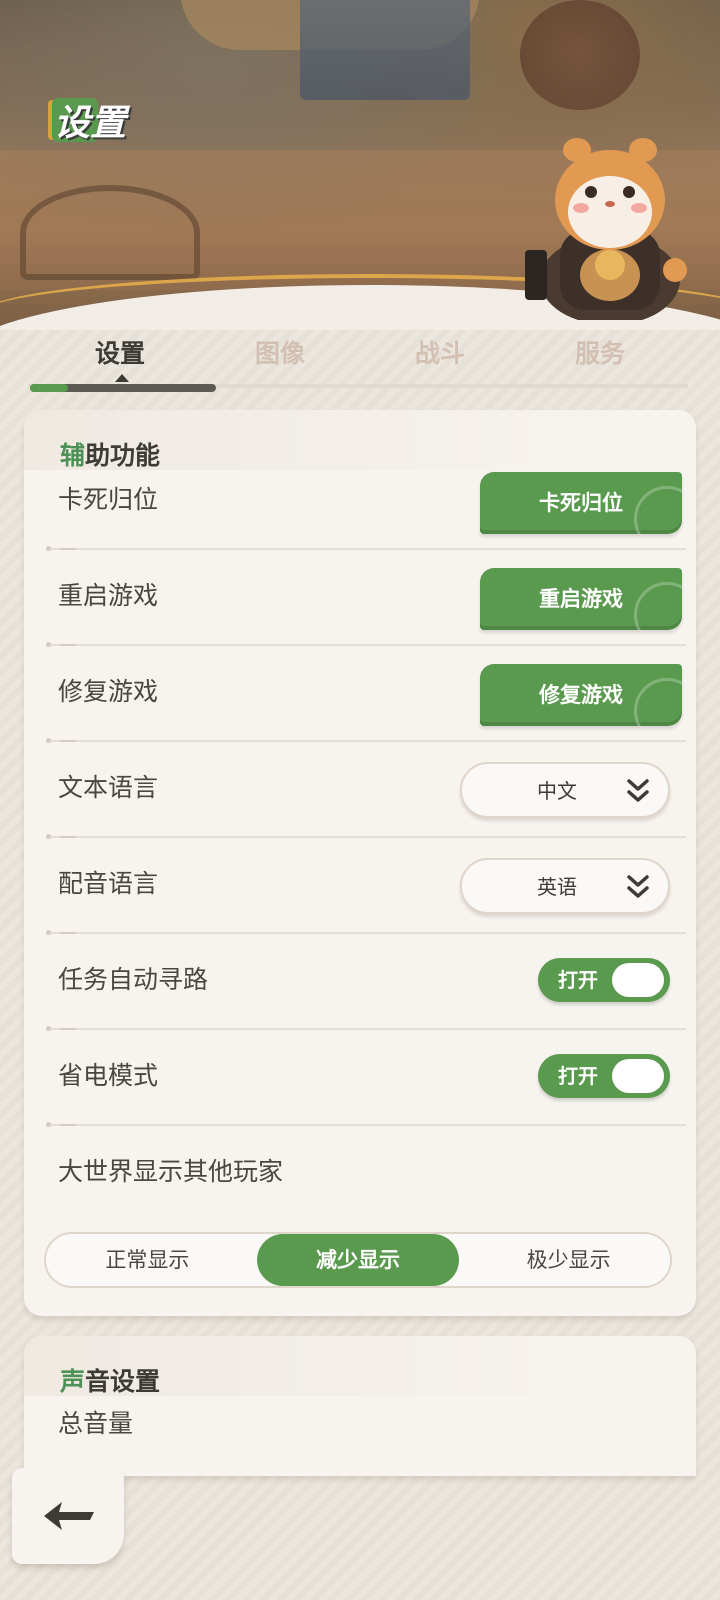  I want to click on option-reduced-display: 减少显示, so click(358, 1260).